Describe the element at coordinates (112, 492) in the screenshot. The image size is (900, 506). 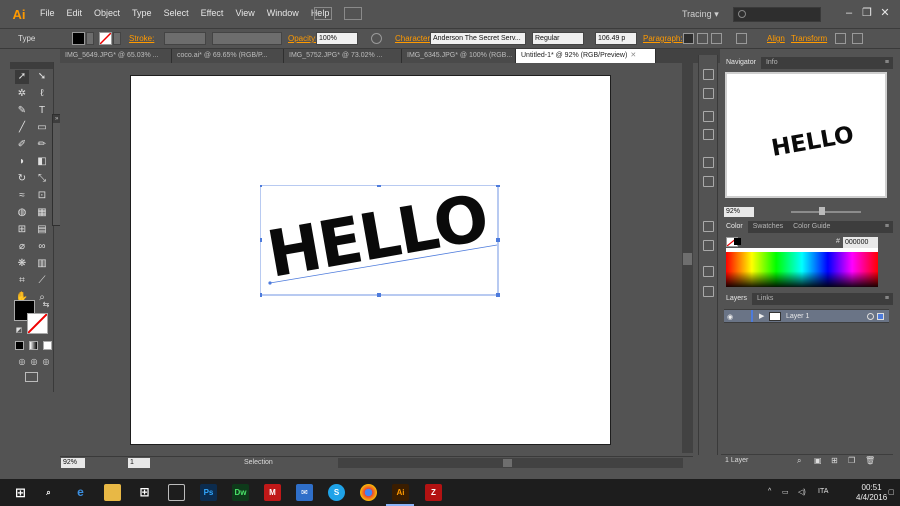
I see `file-explorer-icon` at that location.